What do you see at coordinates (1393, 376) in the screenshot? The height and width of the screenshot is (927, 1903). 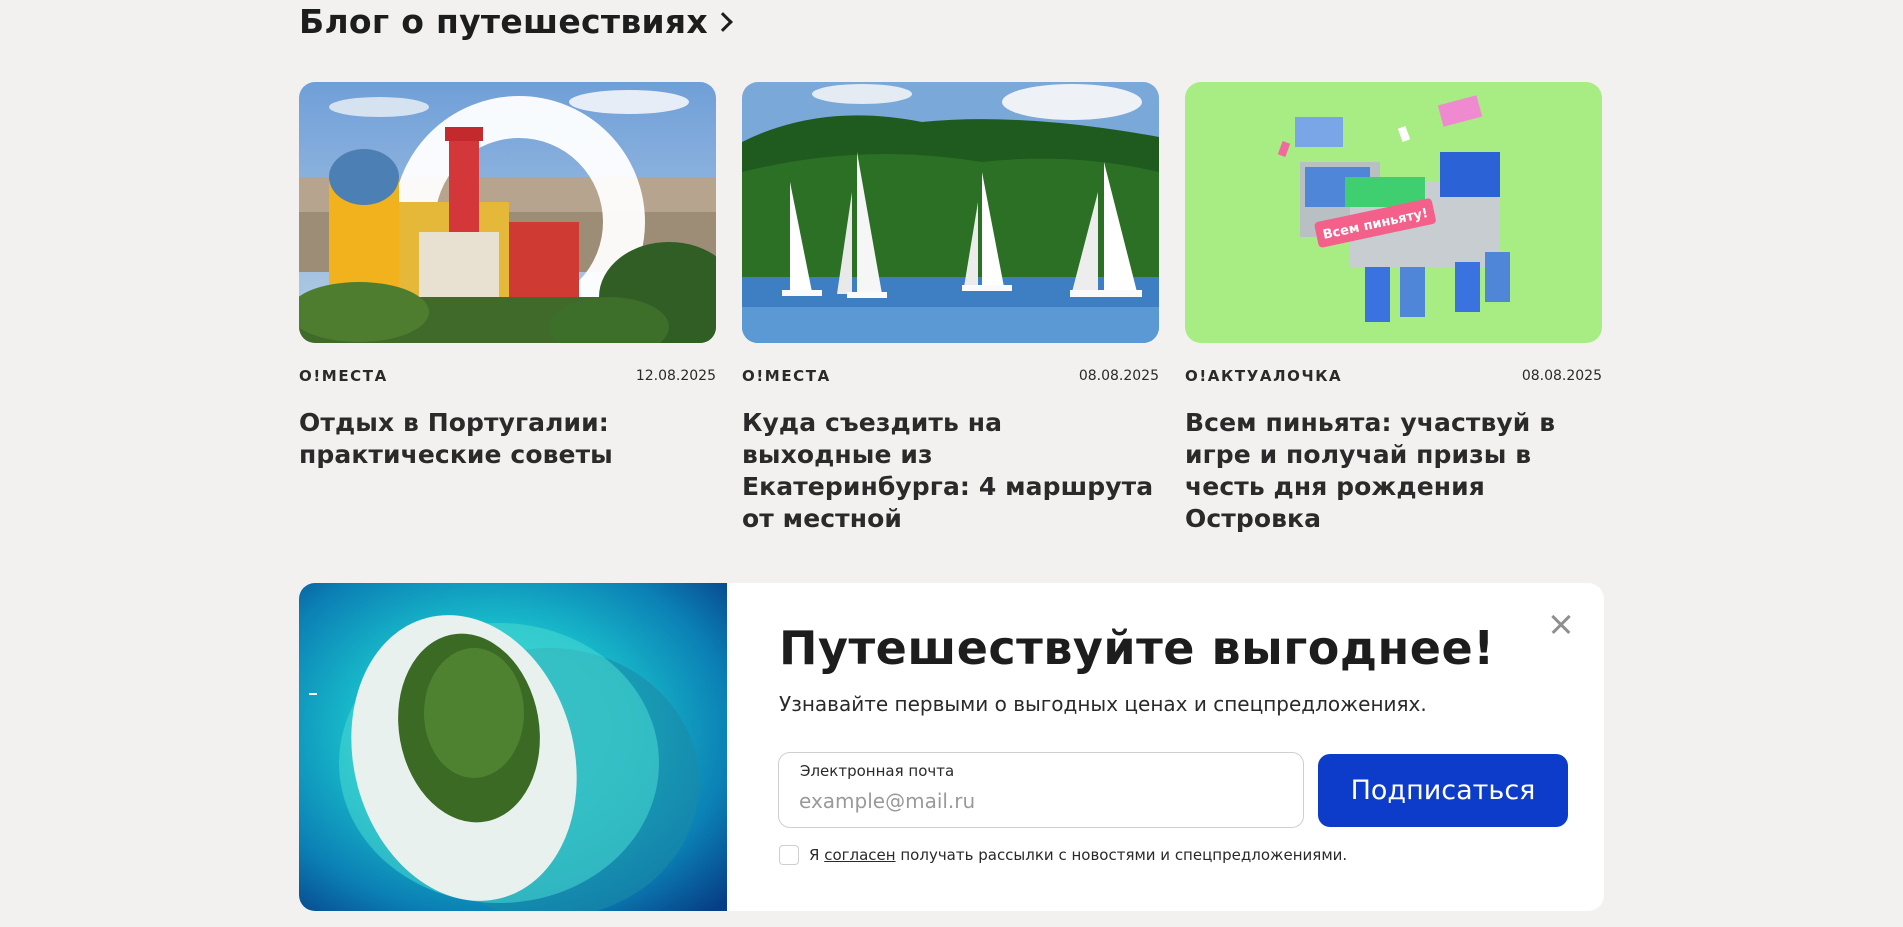 I see `card-meta: O!АКТУАЛОЧКА 08.08.2025` at bounding box center [1393, 376].